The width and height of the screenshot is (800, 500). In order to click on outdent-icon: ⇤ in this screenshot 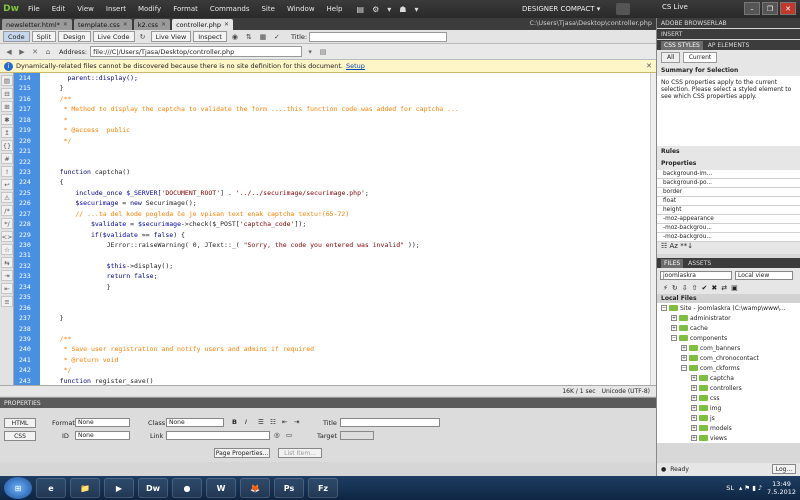, I will do `click(284, 422)`.